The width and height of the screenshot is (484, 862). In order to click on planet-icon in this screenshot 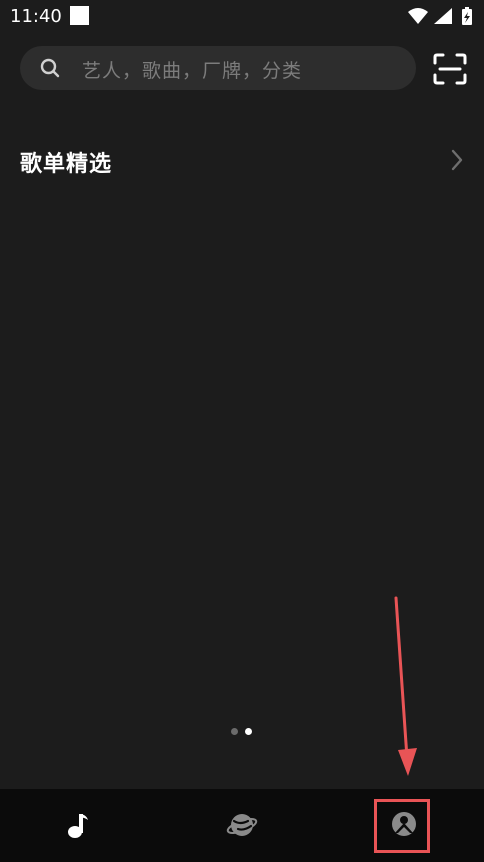, I will do `click(242, 825)`.